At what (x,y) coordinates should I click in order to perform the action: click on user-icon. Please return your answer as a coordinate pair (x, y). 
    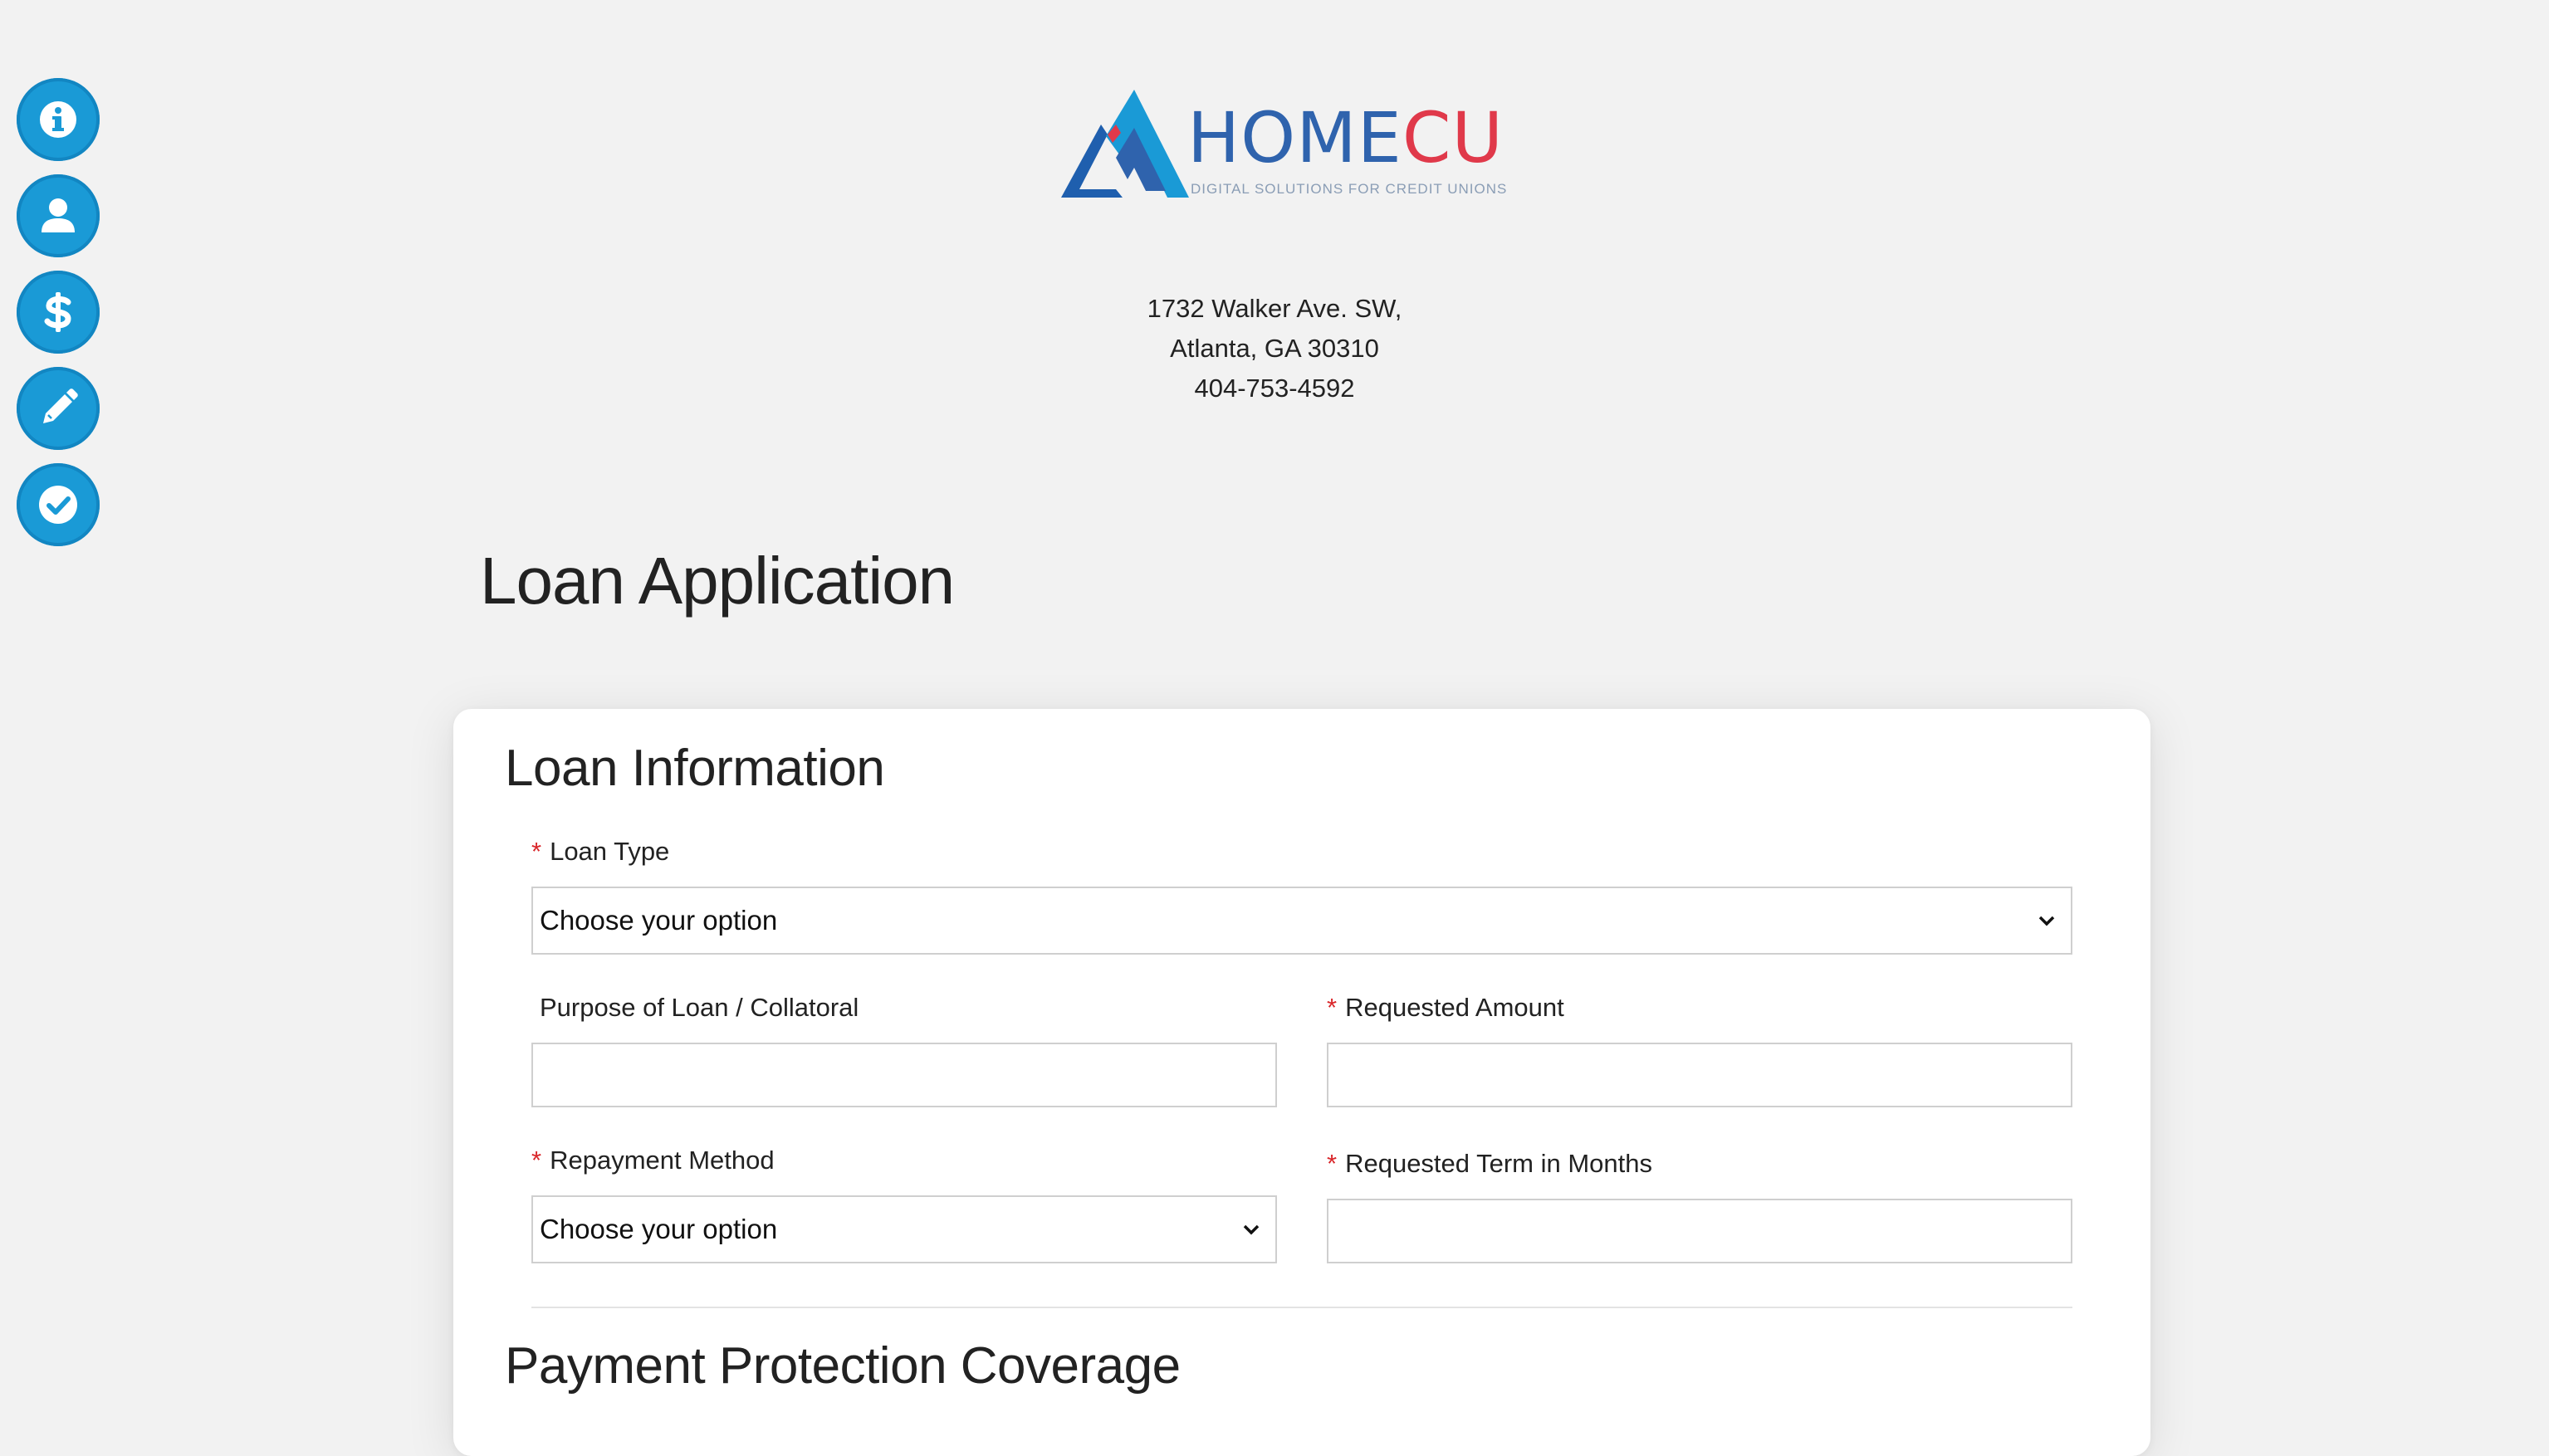
    Looking at the image, I should click on (58, 215).